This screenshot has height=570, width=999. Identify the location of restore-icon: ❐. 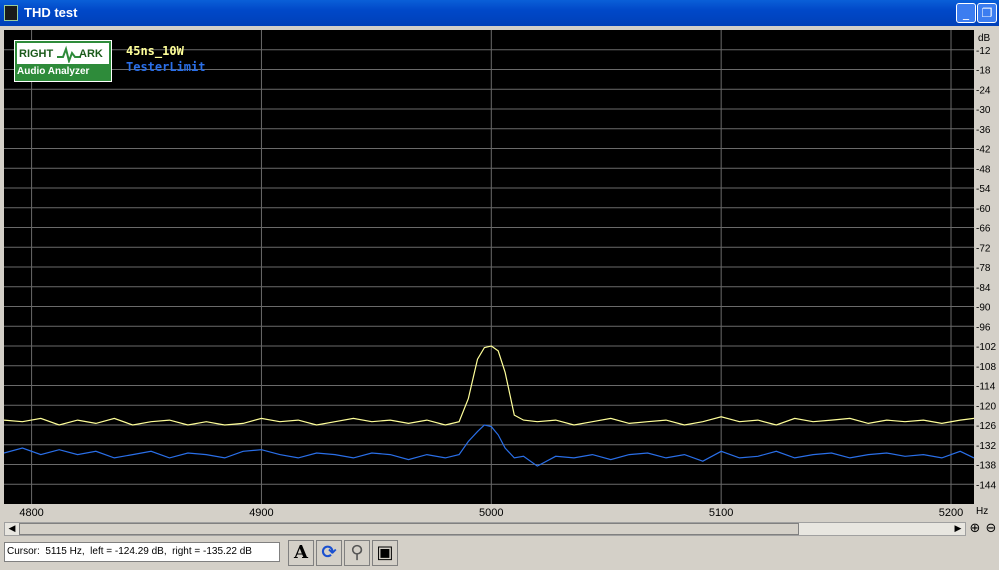
(987, 13).